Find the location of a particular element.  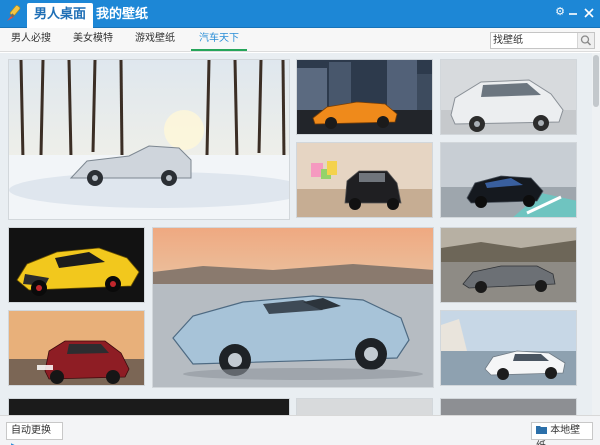

tab-men-desktop: 男人桌面 is located at coordinates (60, 15).